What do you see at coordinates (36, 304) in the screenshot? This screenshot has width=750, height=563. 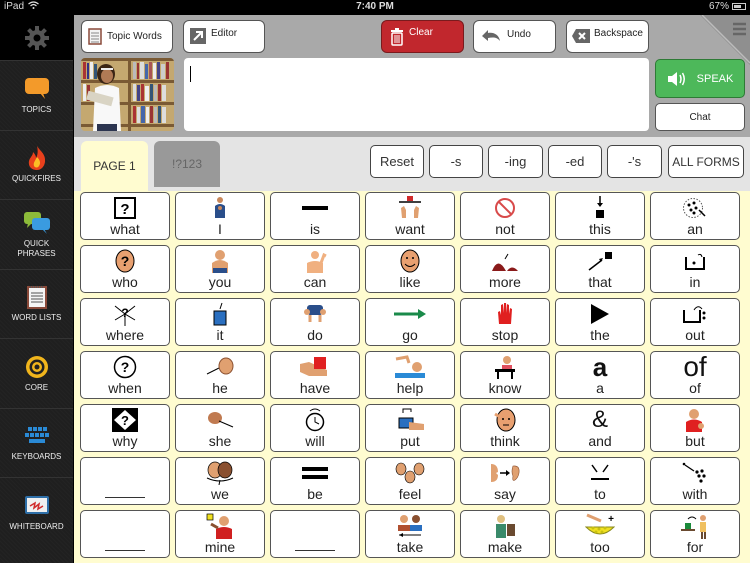 I see `sidebar-item-word-lists: WORD LISTS` at bounding box center [36, 304].